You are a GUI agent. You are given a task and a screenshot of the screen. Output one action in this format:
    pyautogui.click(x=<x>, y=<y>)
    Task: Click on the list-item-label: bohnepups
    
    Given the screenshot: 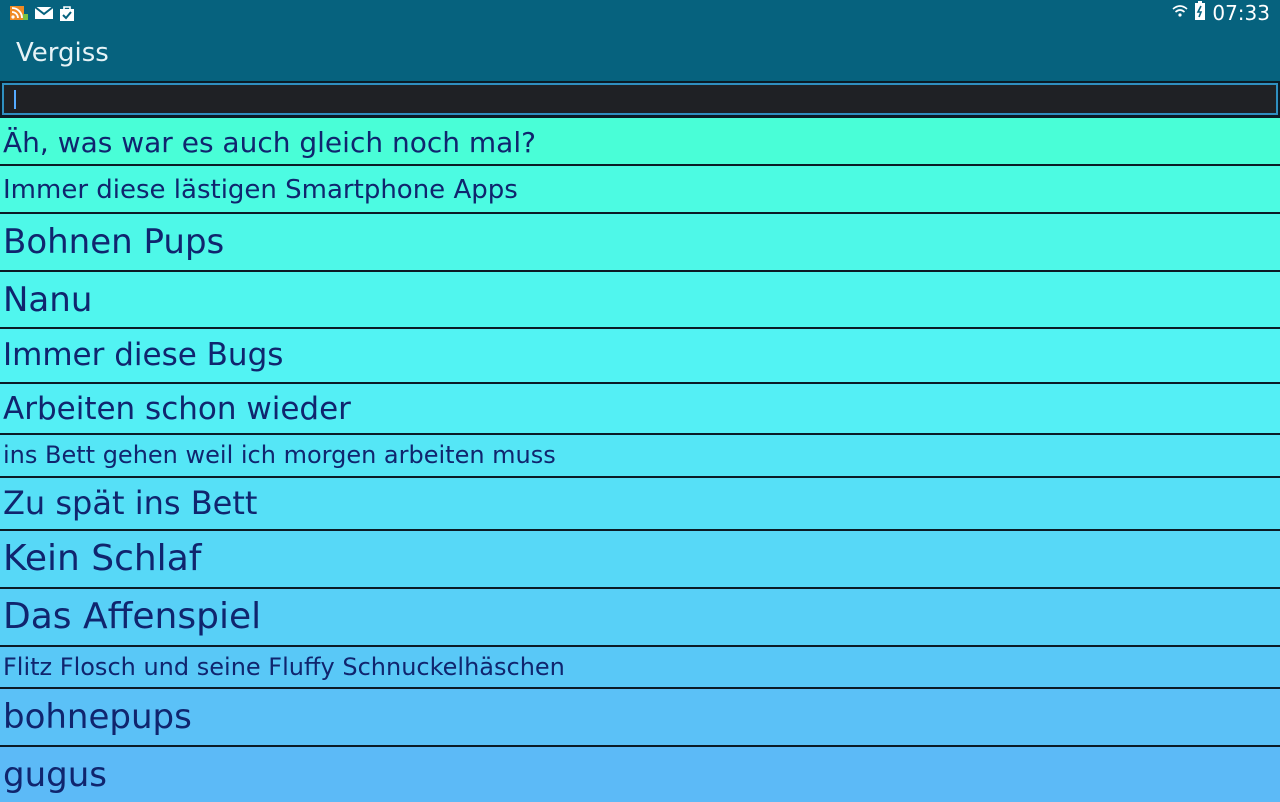 What is the action you would take?
    pyautogui.click(x=97, y=717)
    